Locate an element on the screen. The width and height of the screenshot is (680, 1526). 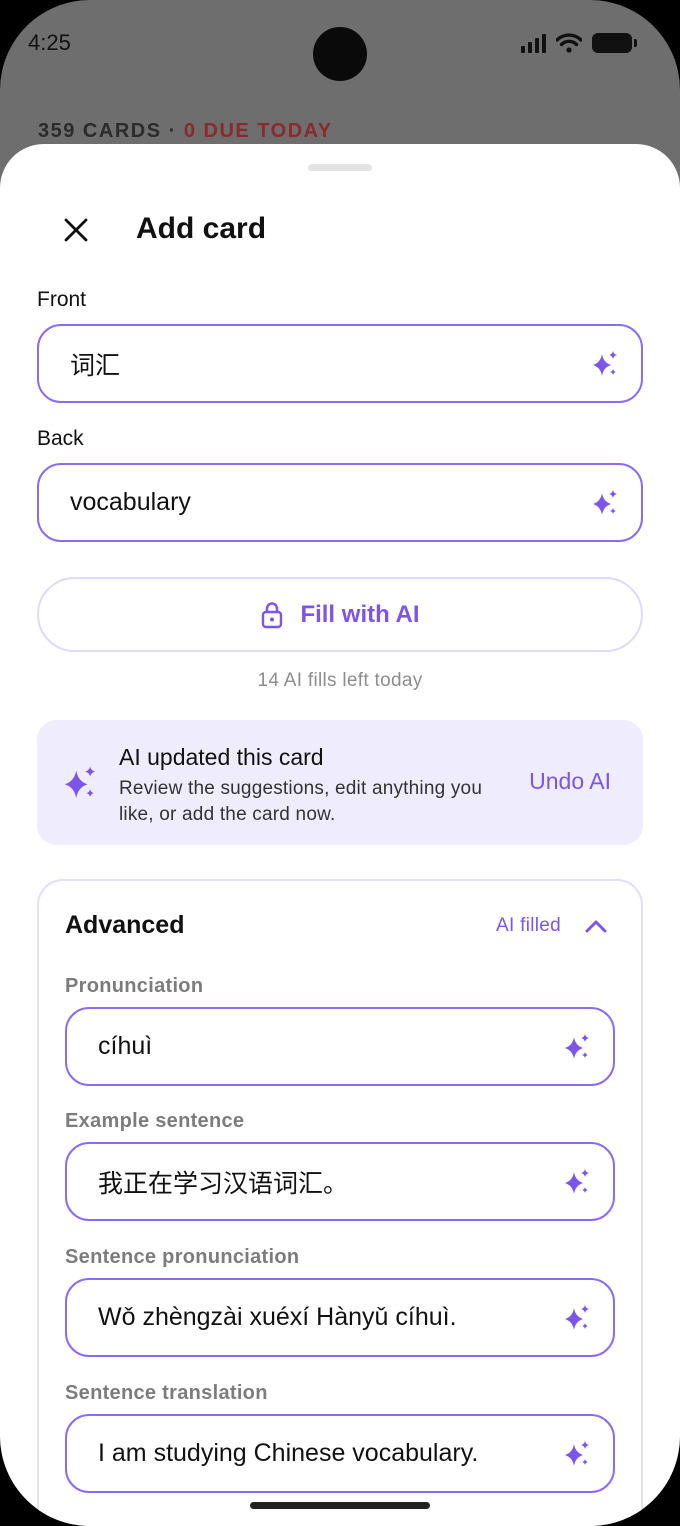
fill-with-ai-label: Fill with AI is located at coordinates (360, 614).